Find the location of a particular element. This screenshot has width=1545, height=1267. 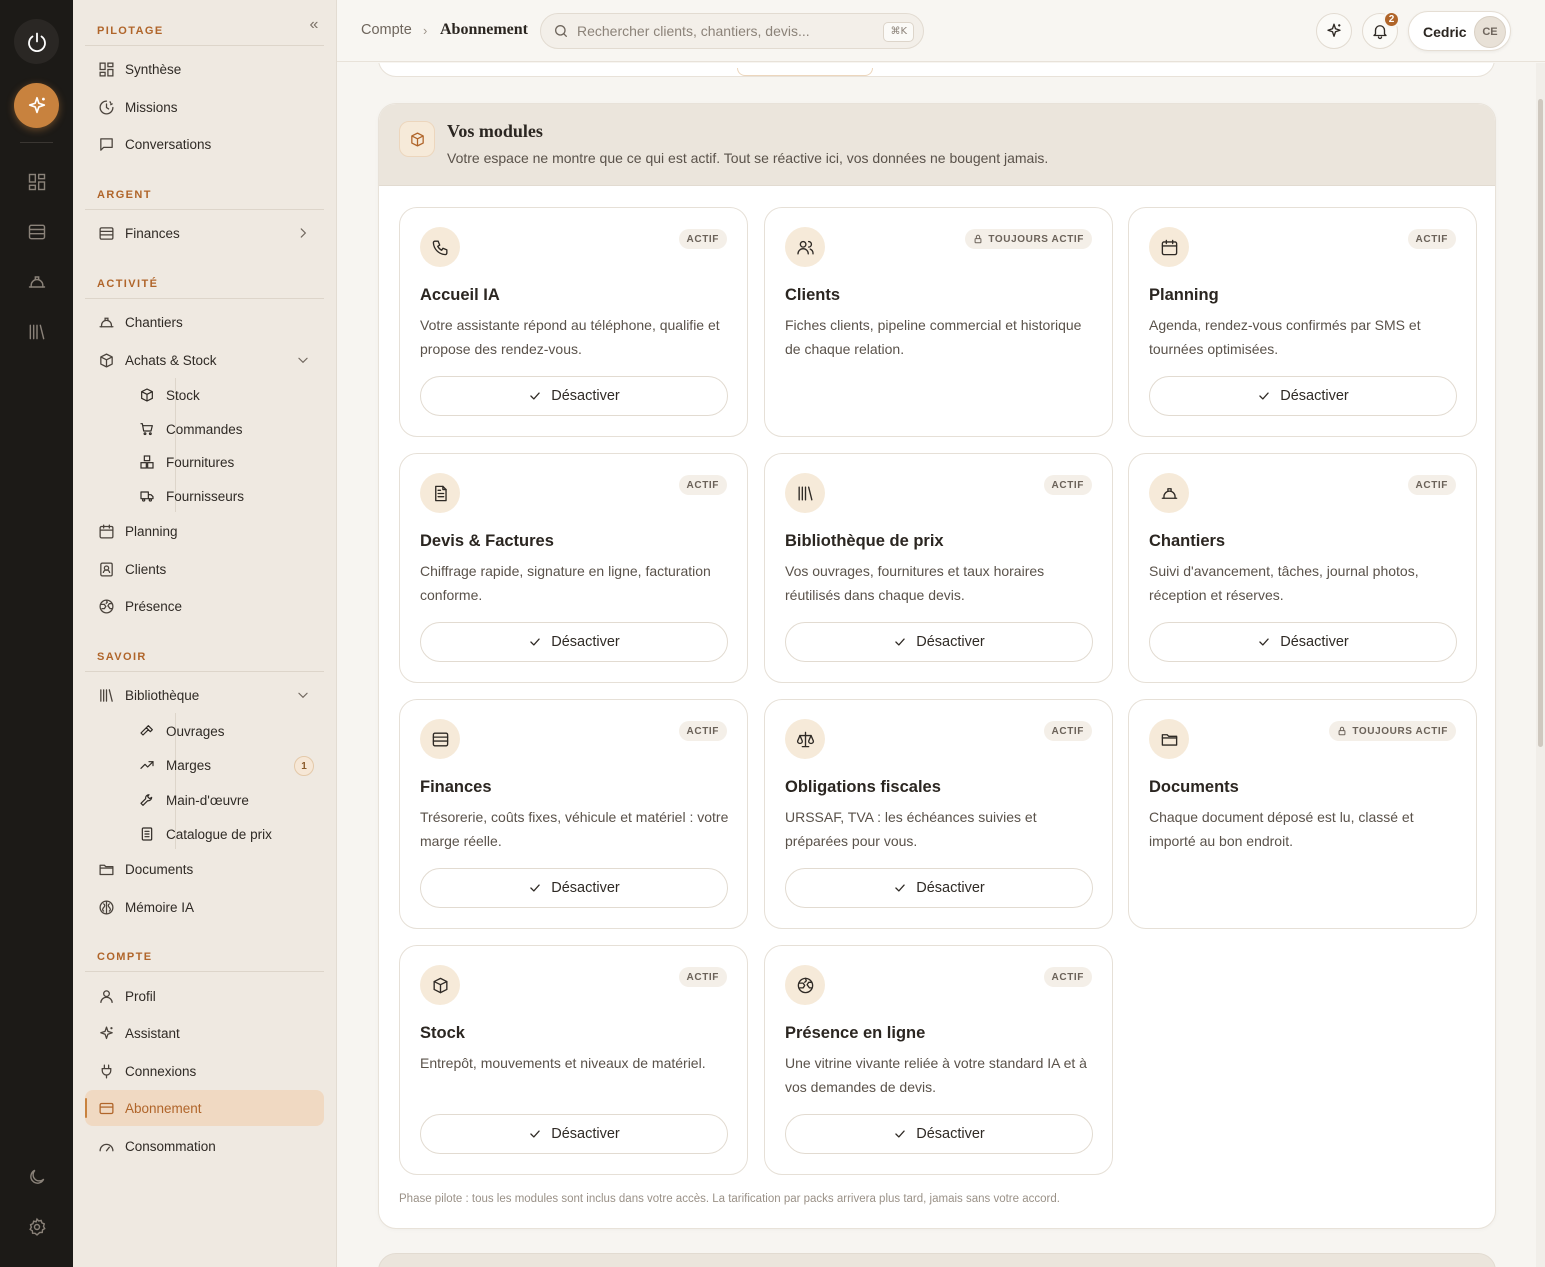

sidebar-item-label: Fournitures is located at coordinates (200, 462).